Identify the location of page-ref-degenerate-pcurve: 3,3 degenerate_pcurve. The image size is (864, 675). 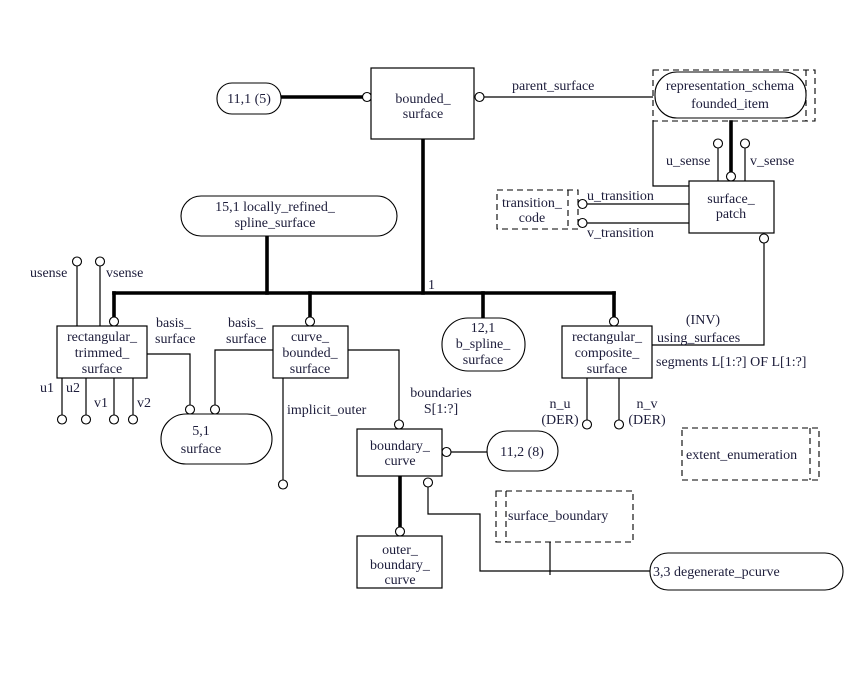
(746, 571).